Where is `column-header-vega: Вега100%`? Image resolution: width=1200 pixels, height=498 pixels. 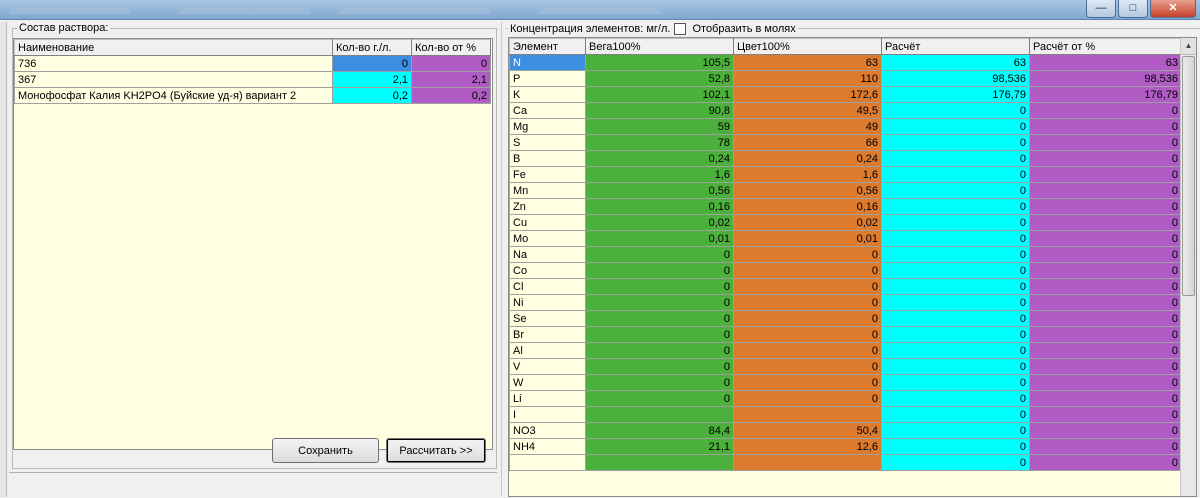 column-header-vega: Вега100% is located at coordinates (659, 46).